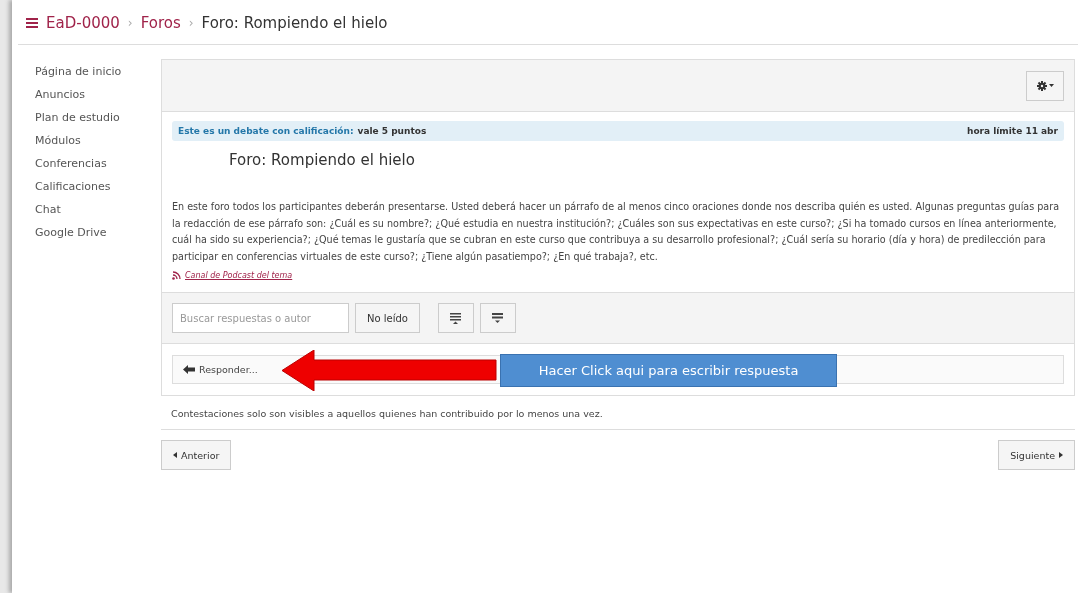  I want to click on left-caret-icon, so click(175, 455).